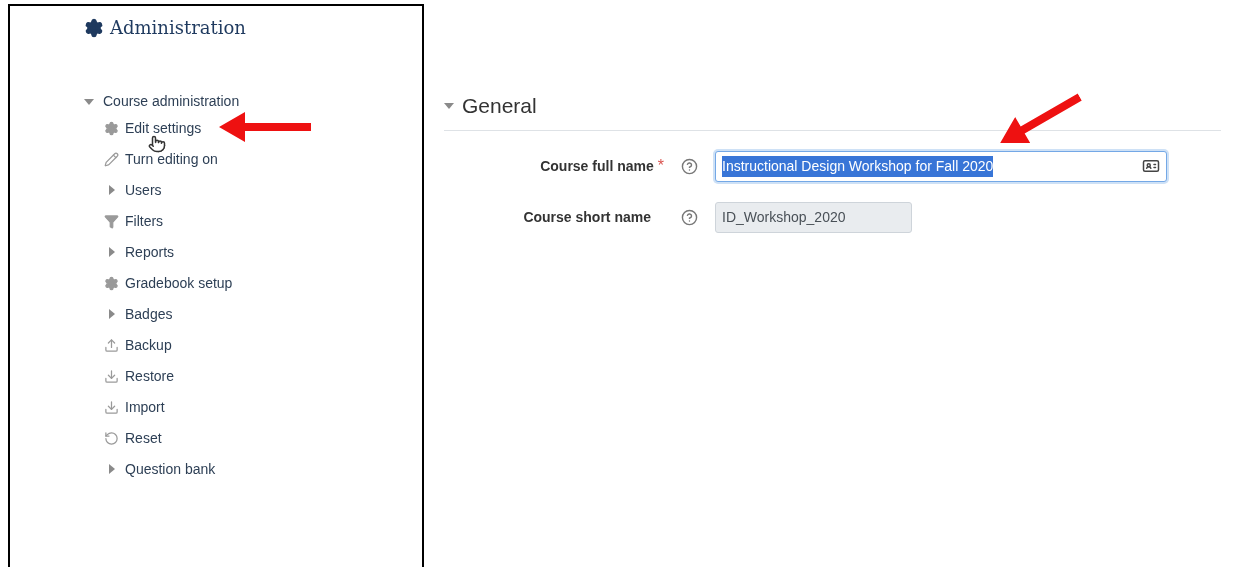 The width and height of the screenshot is (1235, 567). I want to click on sidebar-link: Filters, so click(144, 221).